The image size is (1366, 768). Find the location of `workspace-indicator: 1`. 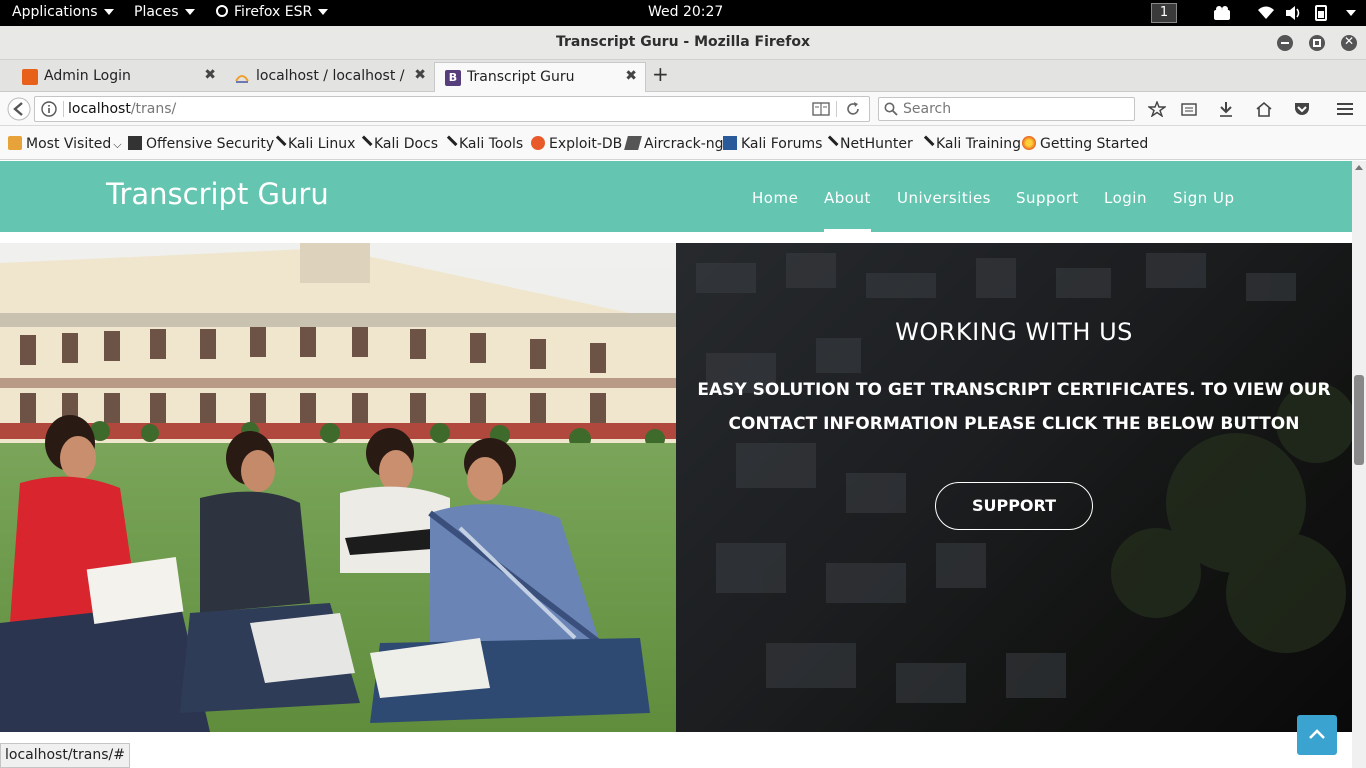

workspace-indicator: 1 is located at coordinates (1164, 13).